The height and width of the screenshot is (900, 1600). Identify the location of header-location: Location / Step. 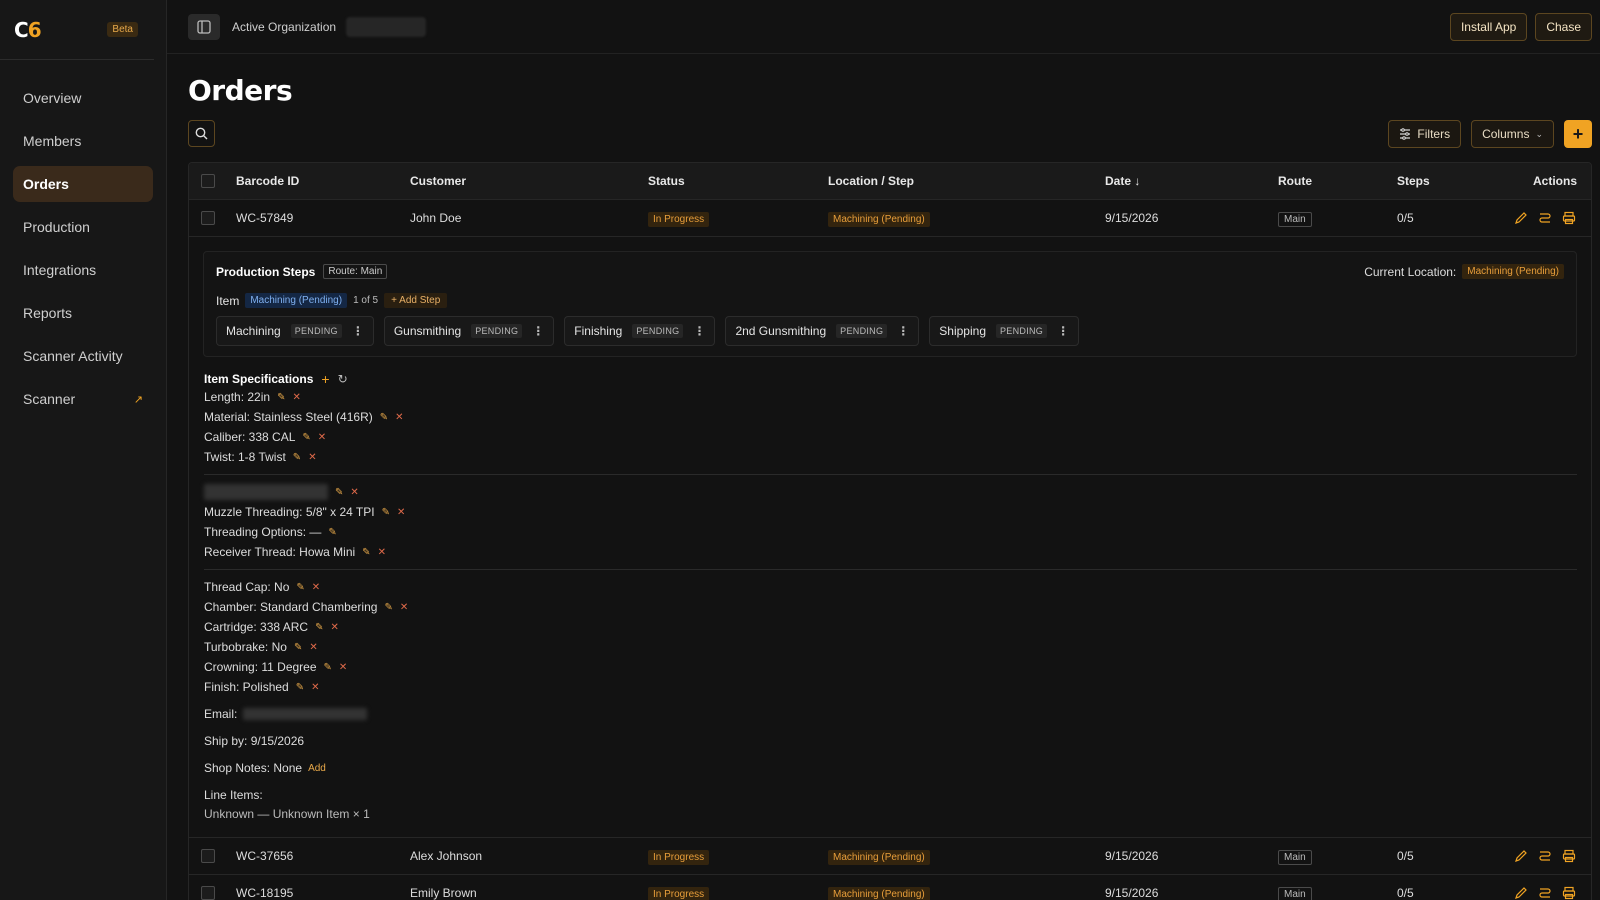
(966, 181).